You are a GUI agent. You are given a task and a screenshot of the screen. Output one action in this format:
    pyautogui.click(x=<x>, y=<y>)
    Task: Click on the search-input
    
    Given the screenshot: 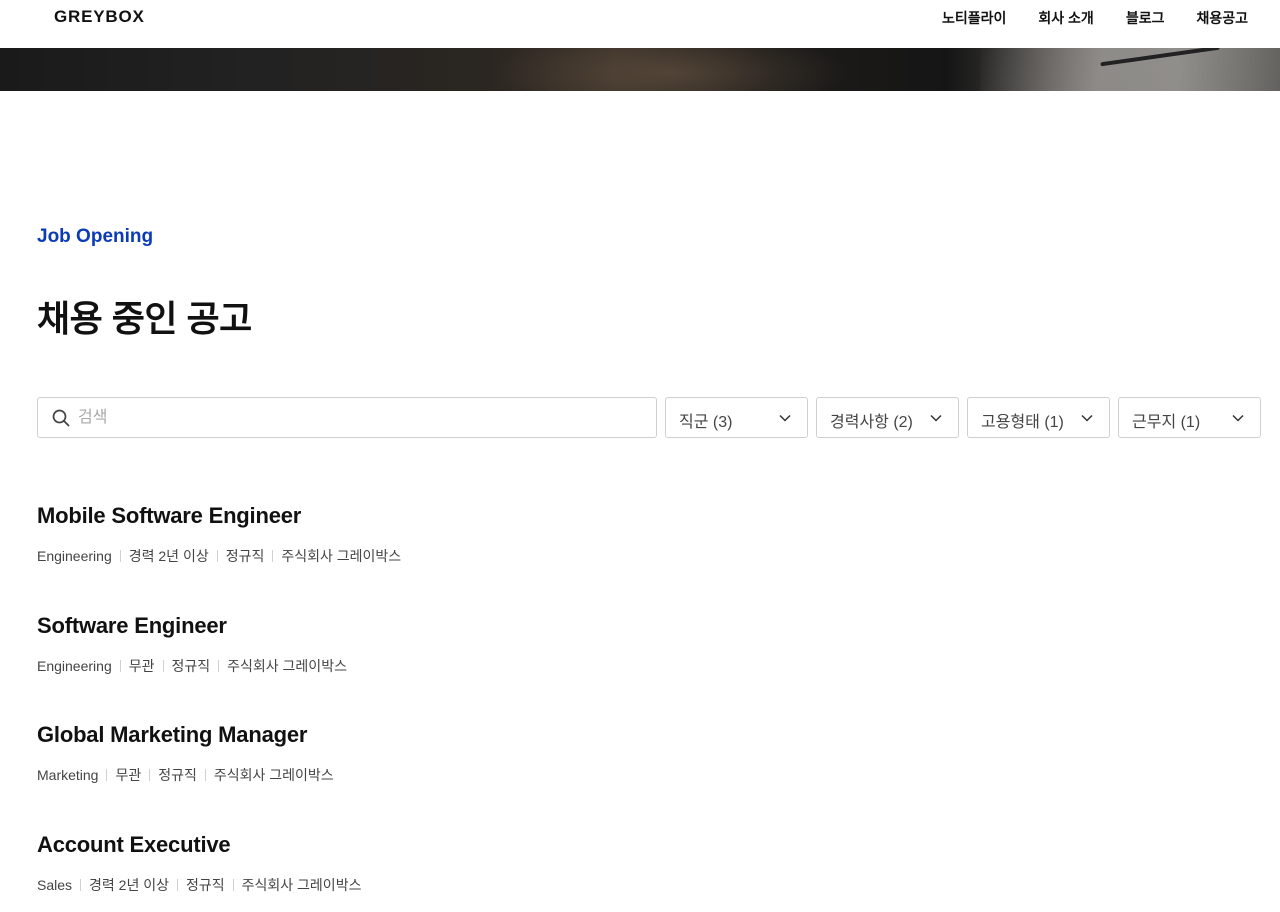 What is the action you would take?
    pyautogui.click(x=358, y=417)
    